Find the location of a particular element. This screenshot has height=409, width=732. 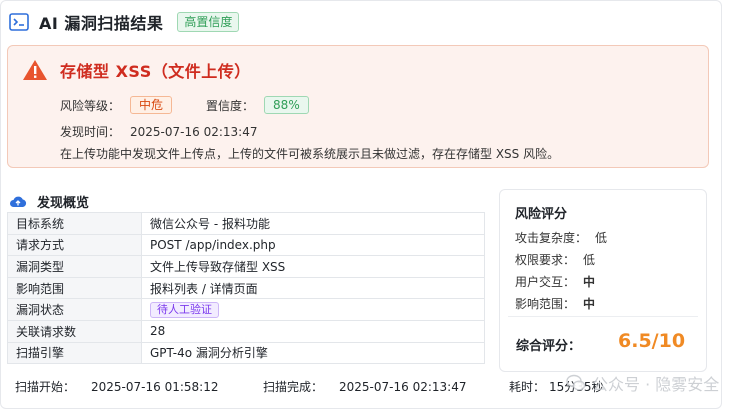

table-row: 影响范围 报料列表 / 详情页面 is located at coordinates (246, 288).